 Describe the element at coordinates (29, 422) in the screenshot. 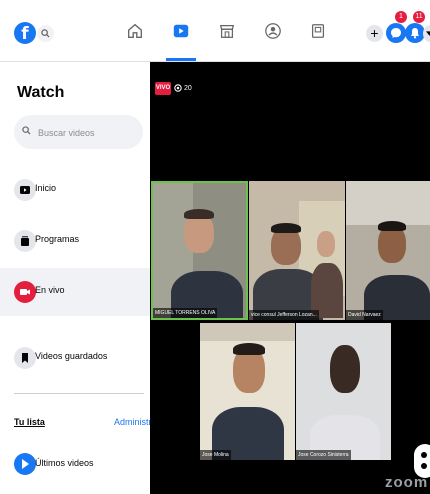

I see `your-list-heading: Tu lista` at that location.